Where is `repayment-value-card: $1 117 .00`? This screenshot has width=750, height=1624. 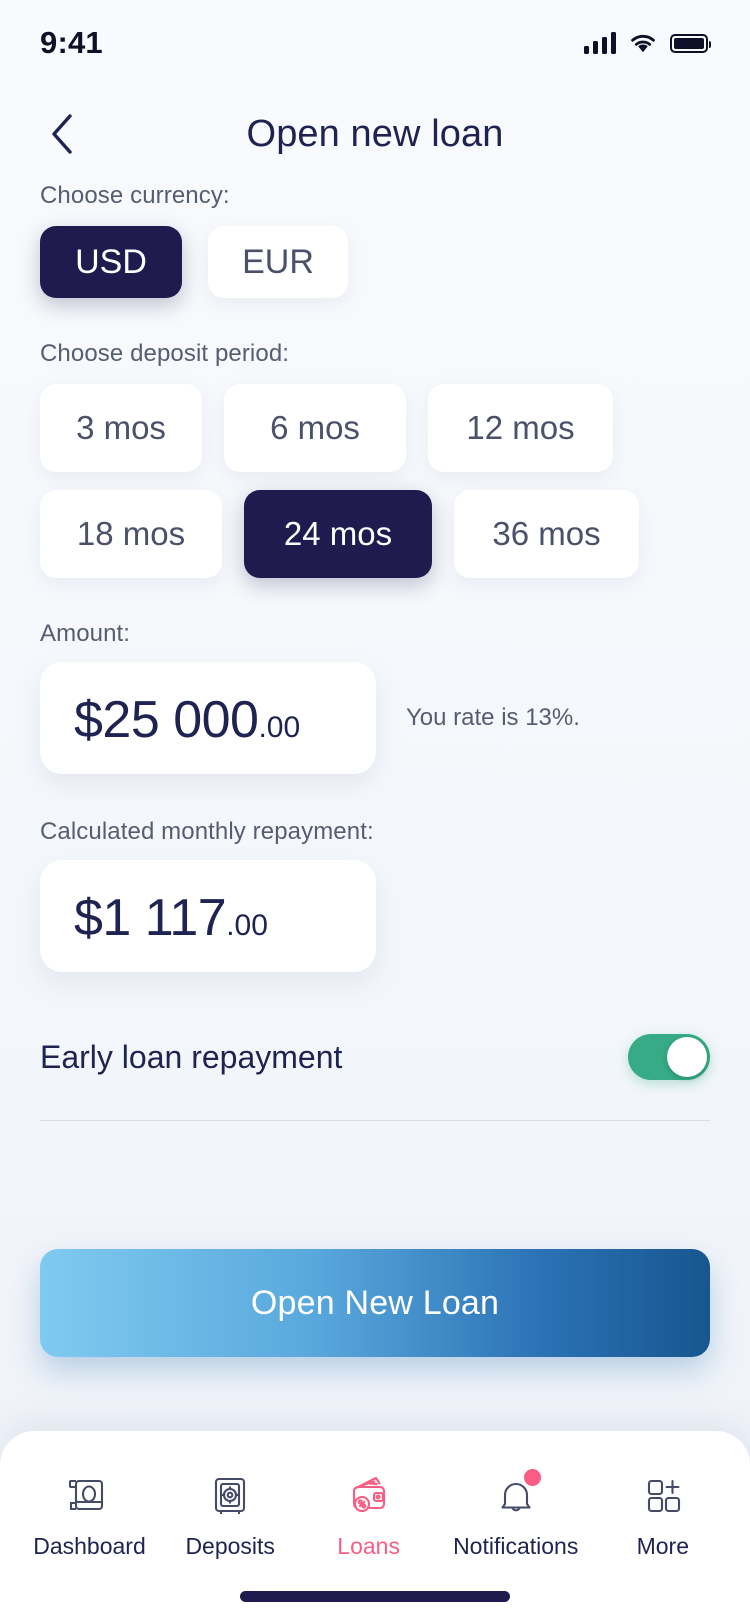
repayment-value-card: $1 117 .00 is located at coordinates (208, 916).